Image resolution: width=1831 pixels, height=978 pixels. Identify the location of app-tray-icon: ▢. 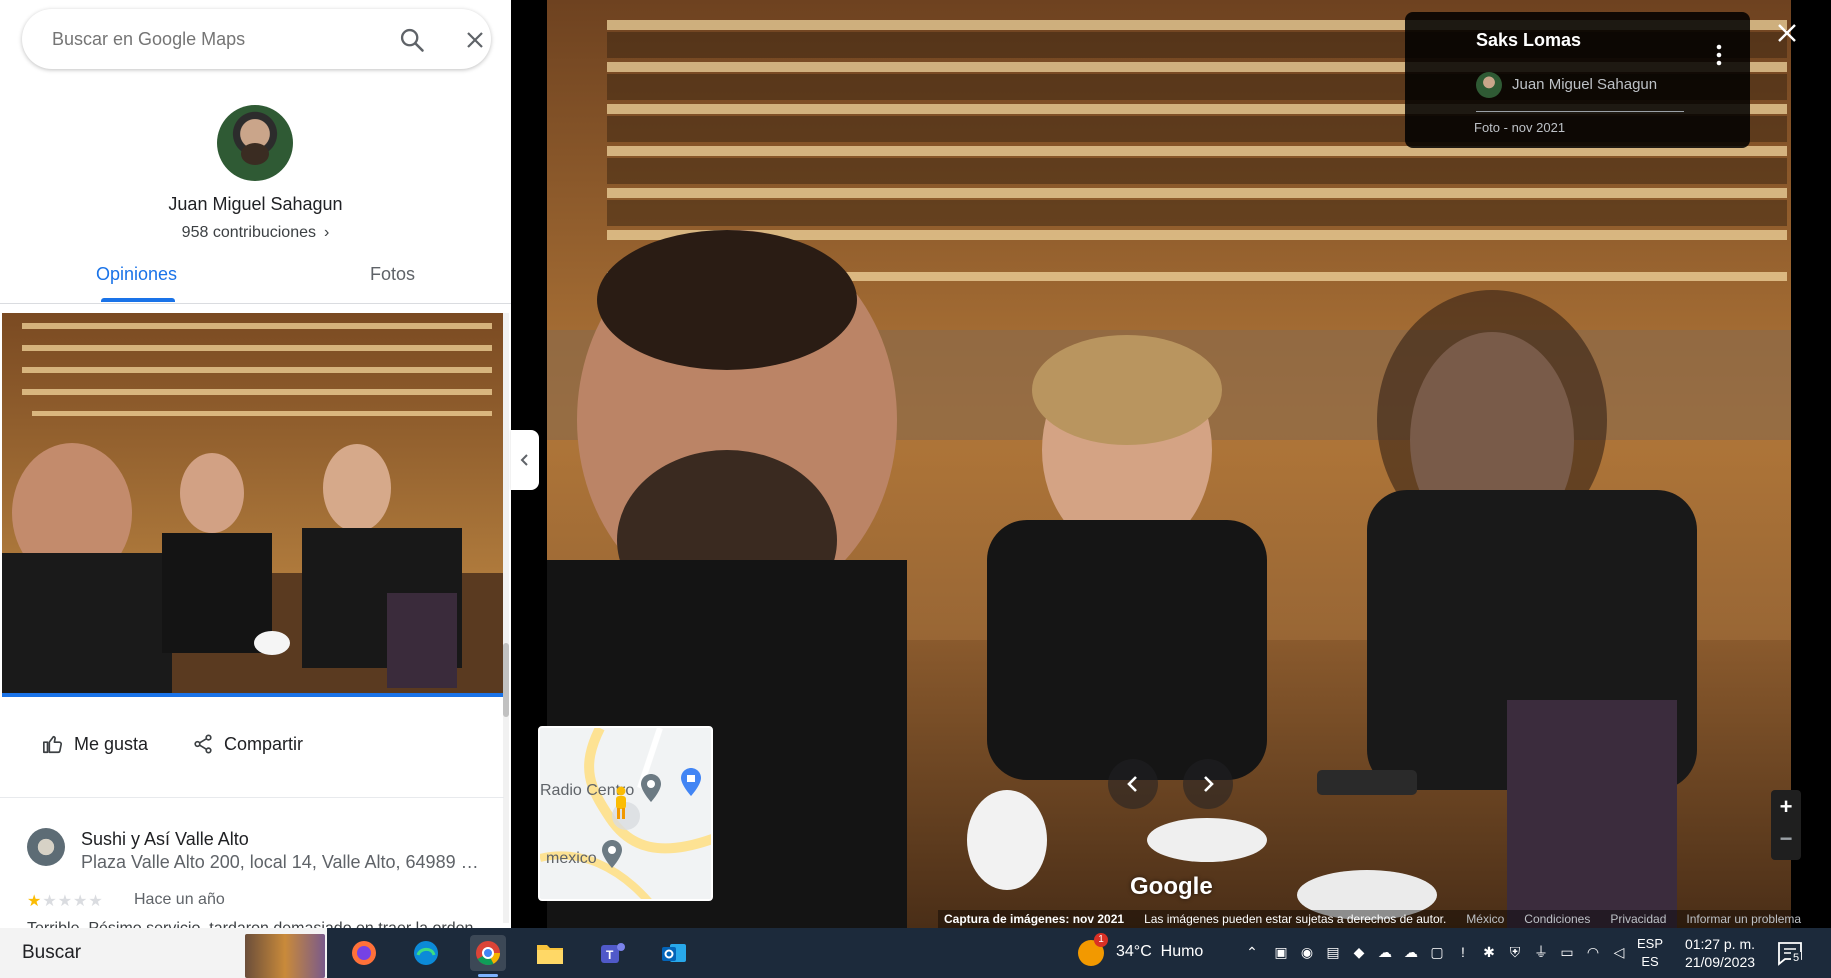
(1437, 952).